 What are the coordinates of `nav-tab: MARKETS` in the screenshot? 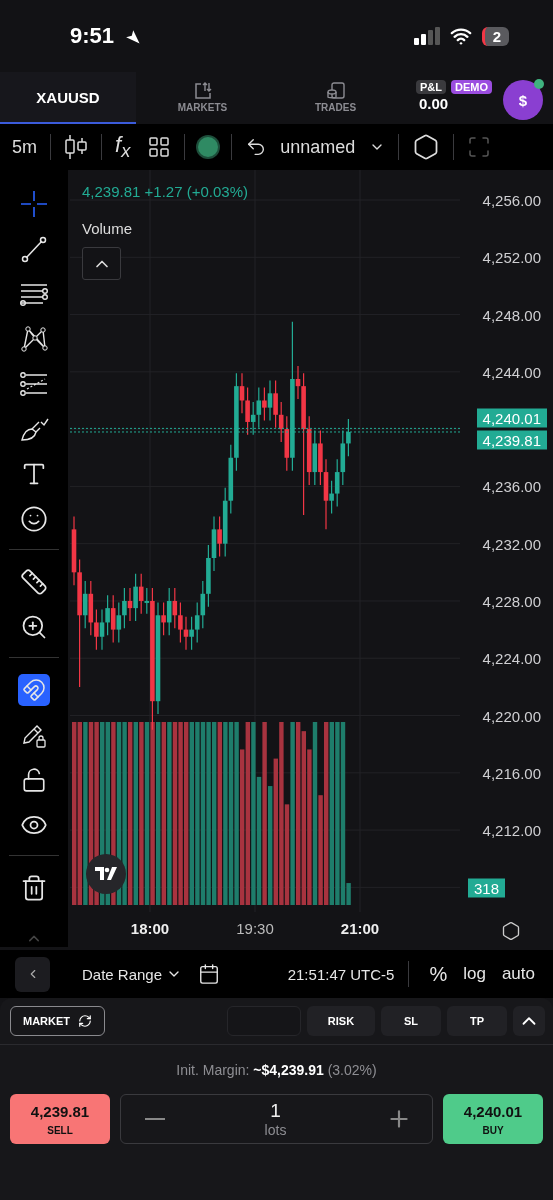 It's located at (202, 98).